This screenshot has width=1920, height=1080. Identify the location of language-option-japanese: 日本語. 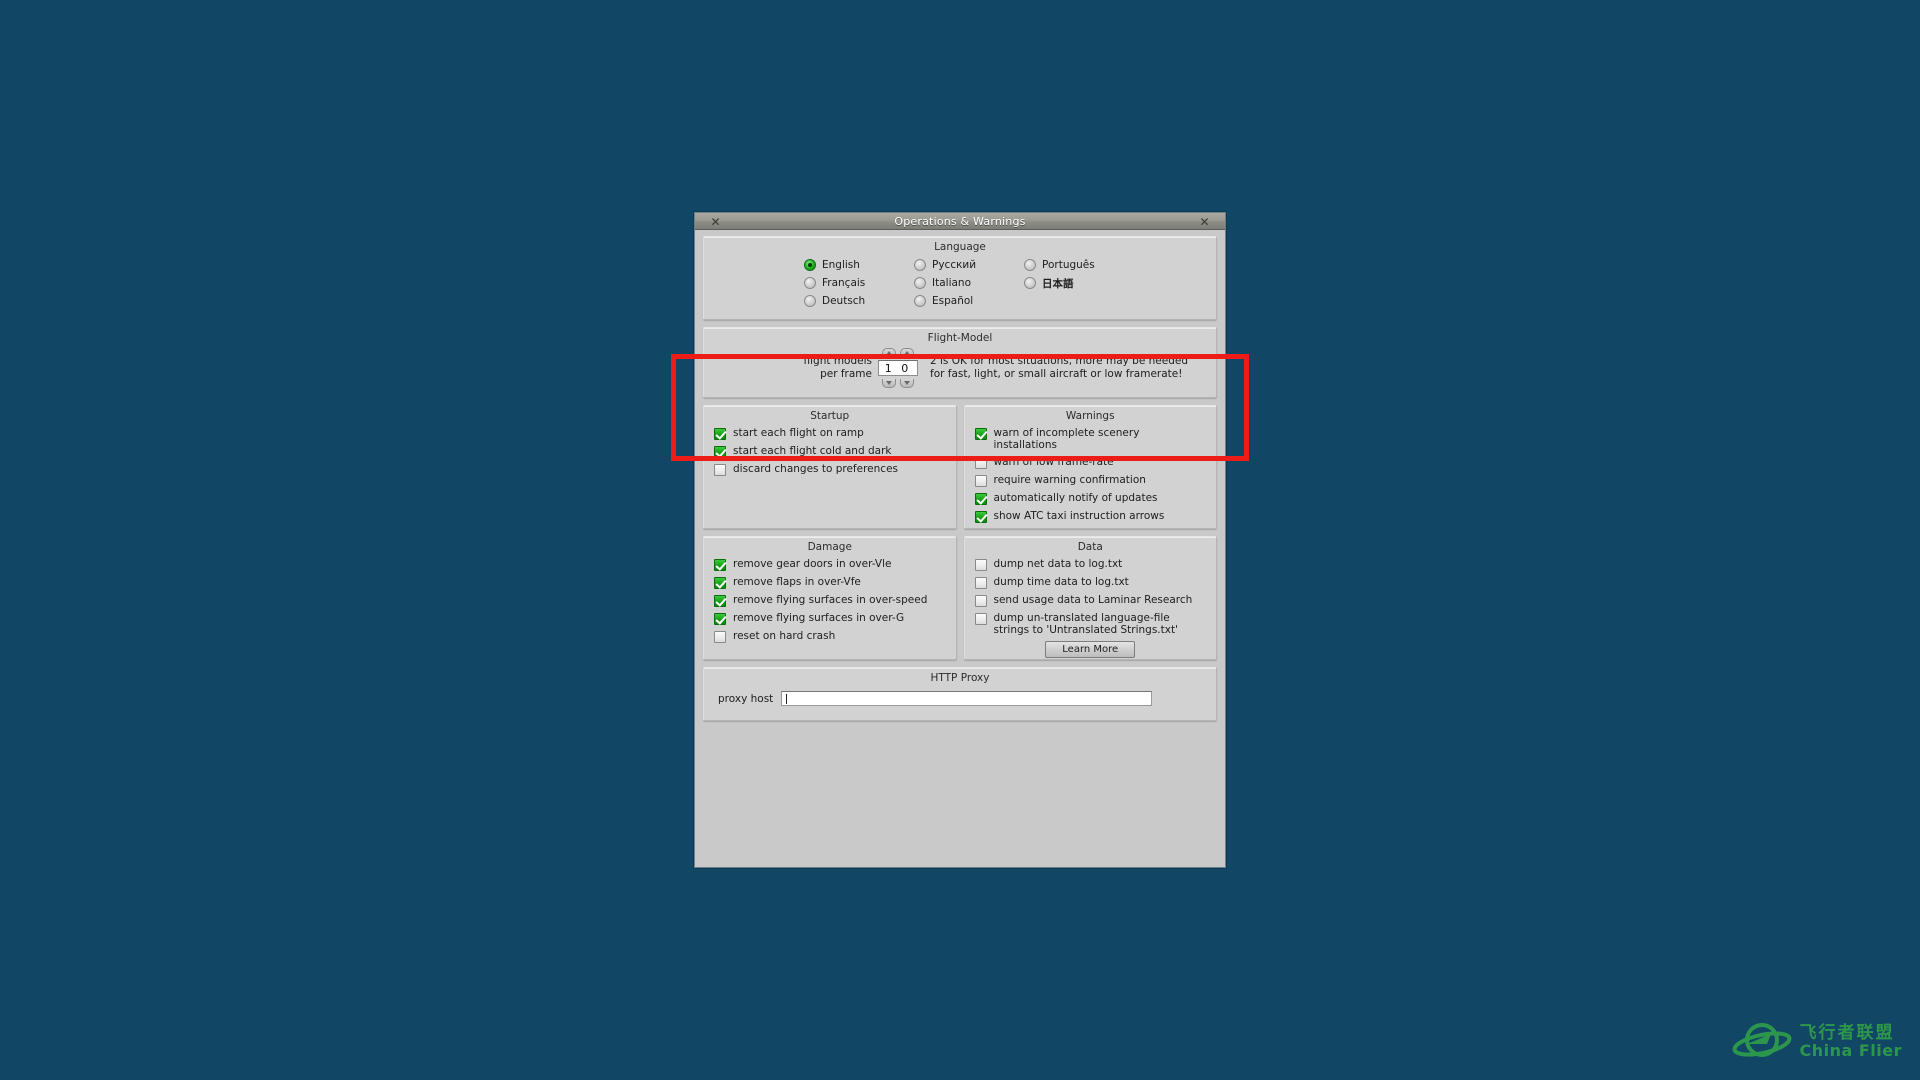
(1079, 283).